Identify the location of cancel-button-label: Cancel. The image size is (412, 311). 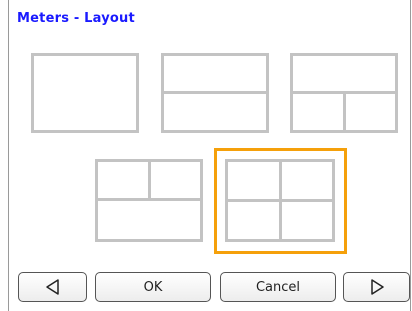
(278, 287).